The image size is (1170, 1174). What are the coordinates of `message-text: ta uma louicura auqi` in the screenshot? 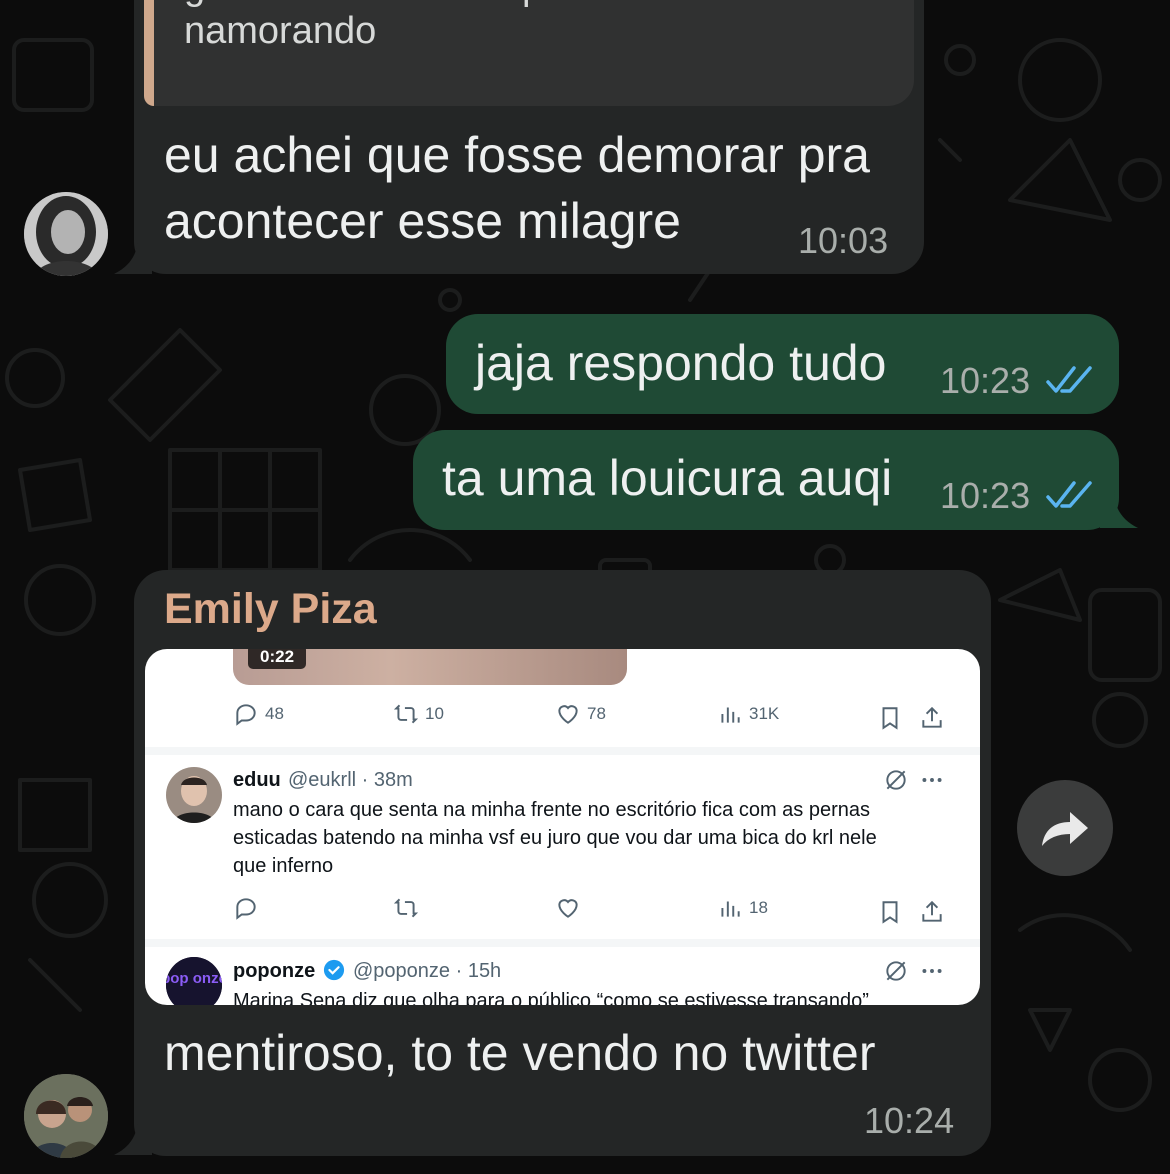 It's located at (667, 478).